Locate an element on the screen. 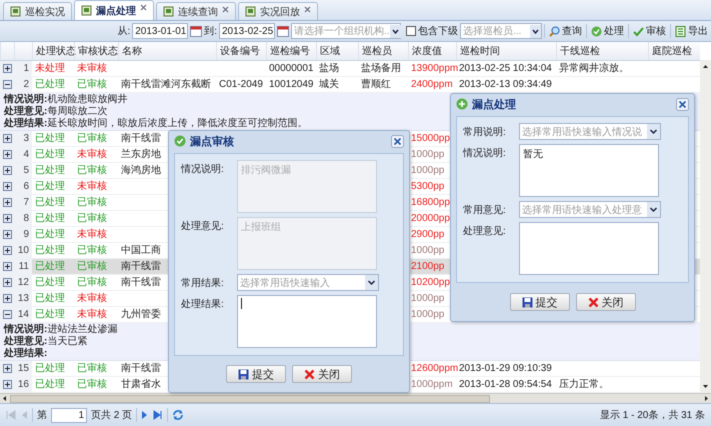 The height and width of the screenshot is (426, 711). toolbar-button: 查询 is located at coordinates (565, 31).